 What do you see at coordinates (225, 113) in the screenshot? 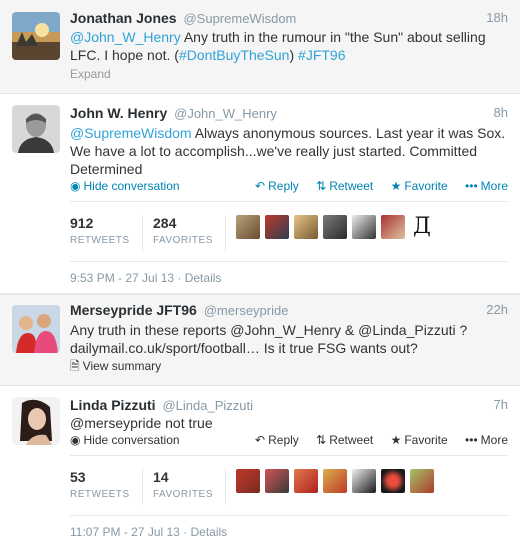
I see `username: @John_W_Henry` at bounding box center [225, 113].